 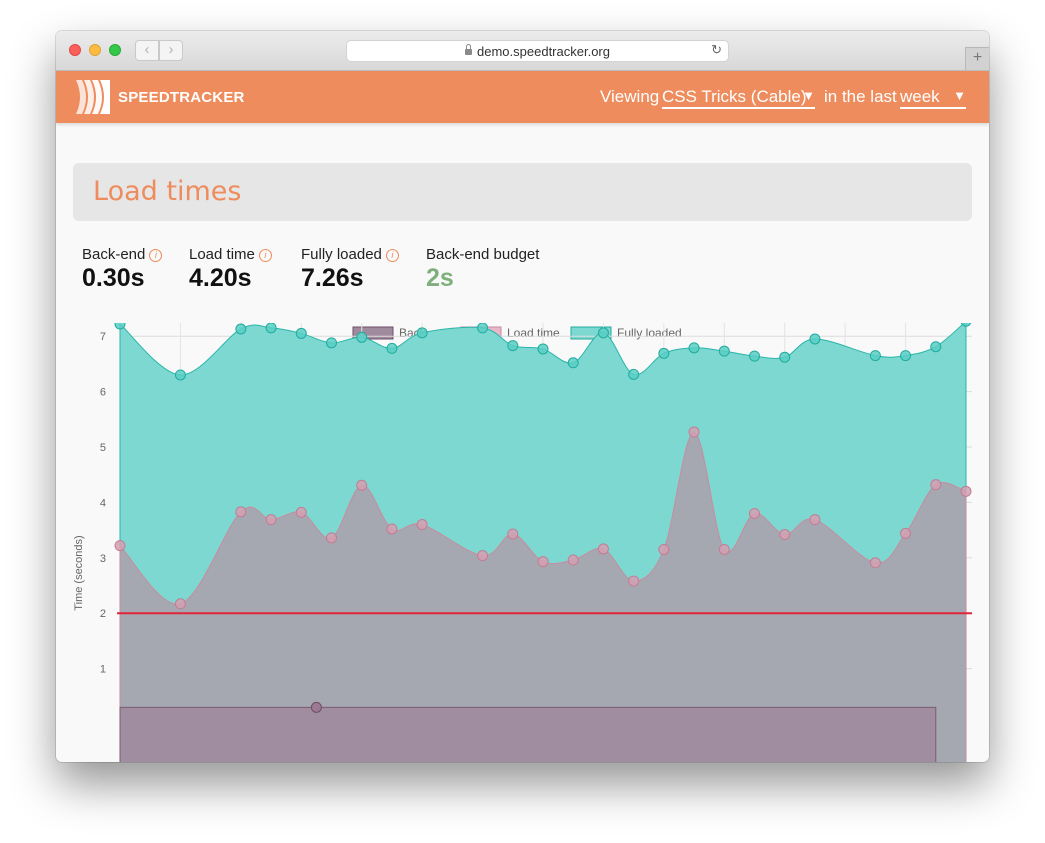 I want to click on chevron-right-icon: ›, so click(x=171, y=49).